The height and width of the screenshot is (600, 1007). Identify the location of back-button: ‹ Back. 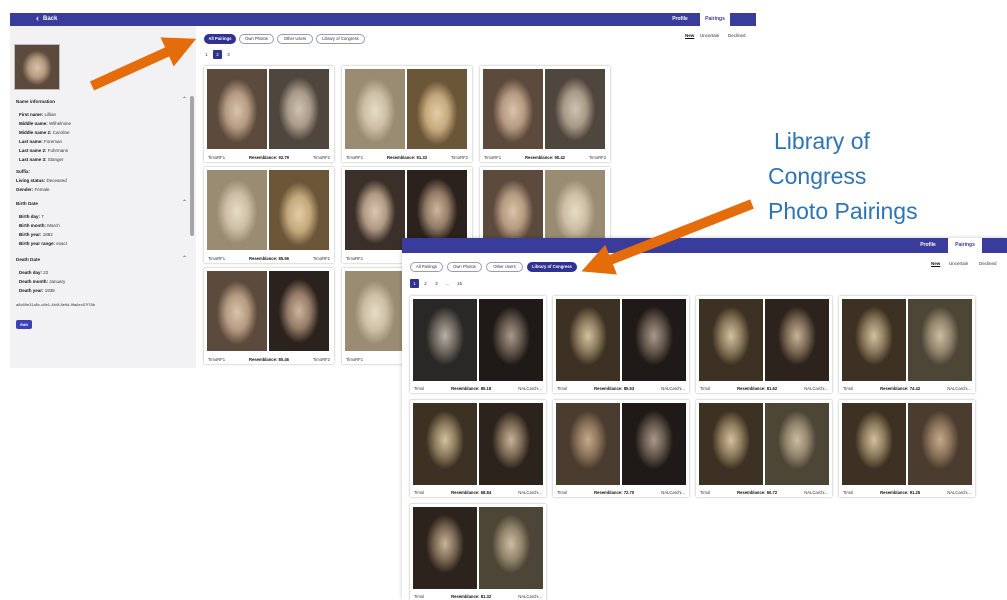
(46, 18).